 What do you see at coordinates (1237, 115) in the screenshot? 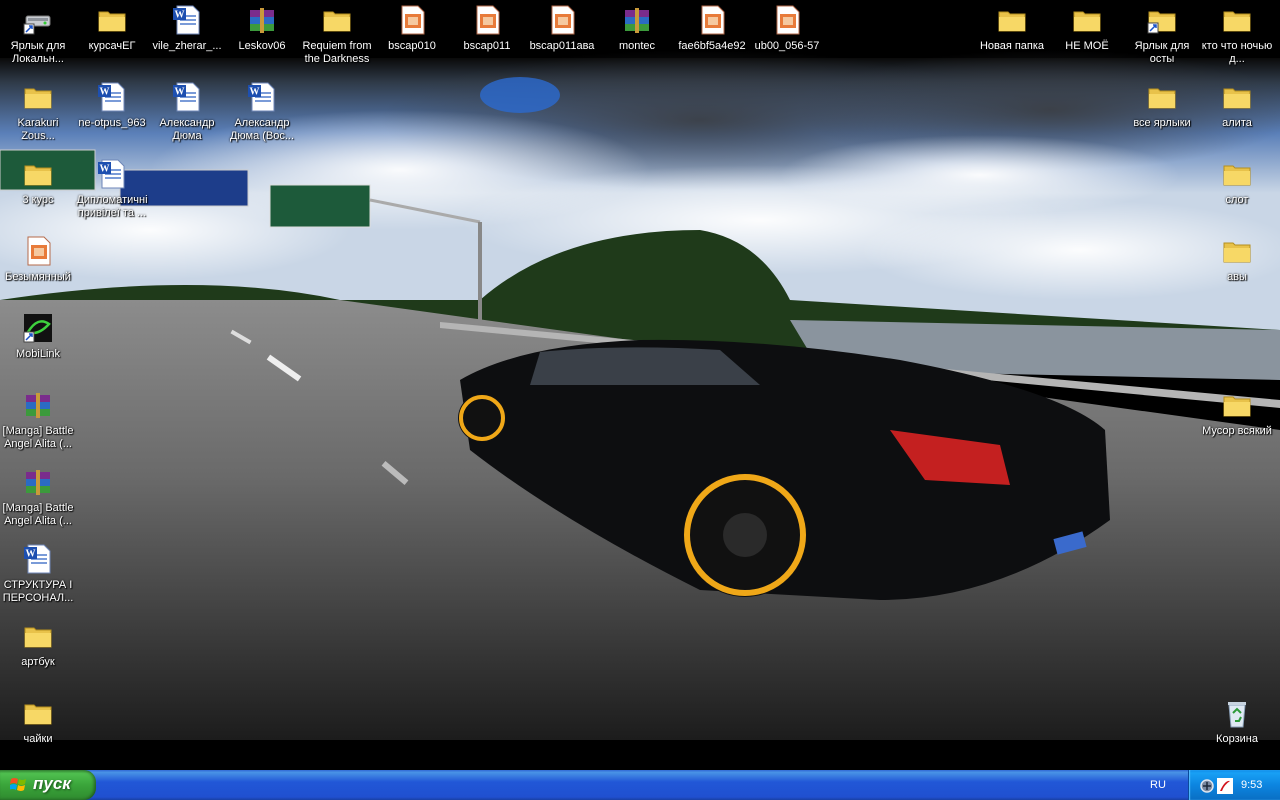
I see `desktop-icon: алита` at bounding box center [1237, 115].